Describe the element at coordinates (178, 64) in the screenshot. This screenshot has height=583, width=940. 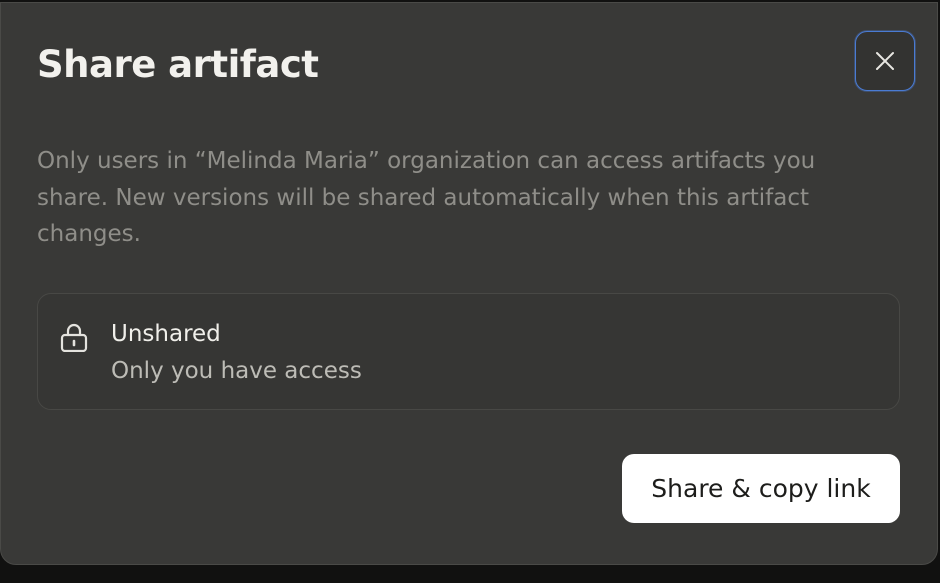
I see `dialog-title: Share artifact` at that location.